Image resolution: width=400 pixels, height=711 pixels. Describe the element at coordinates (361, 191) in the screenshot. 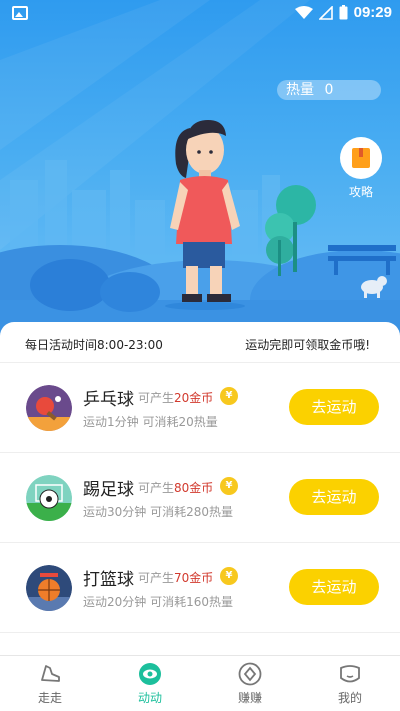

I see `guide-label: 攻略` at that location.